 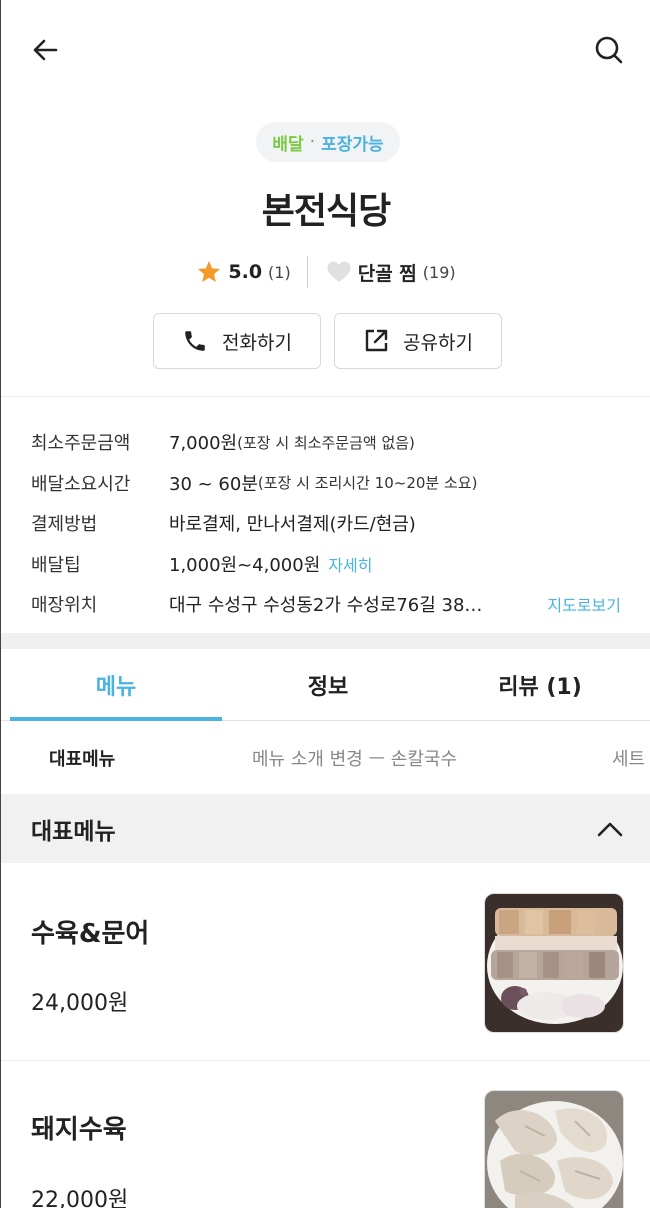 What do you see at coordinates (195, 341) in the screenshot?
I see `phone-icon` at bounding box center [195, 341].